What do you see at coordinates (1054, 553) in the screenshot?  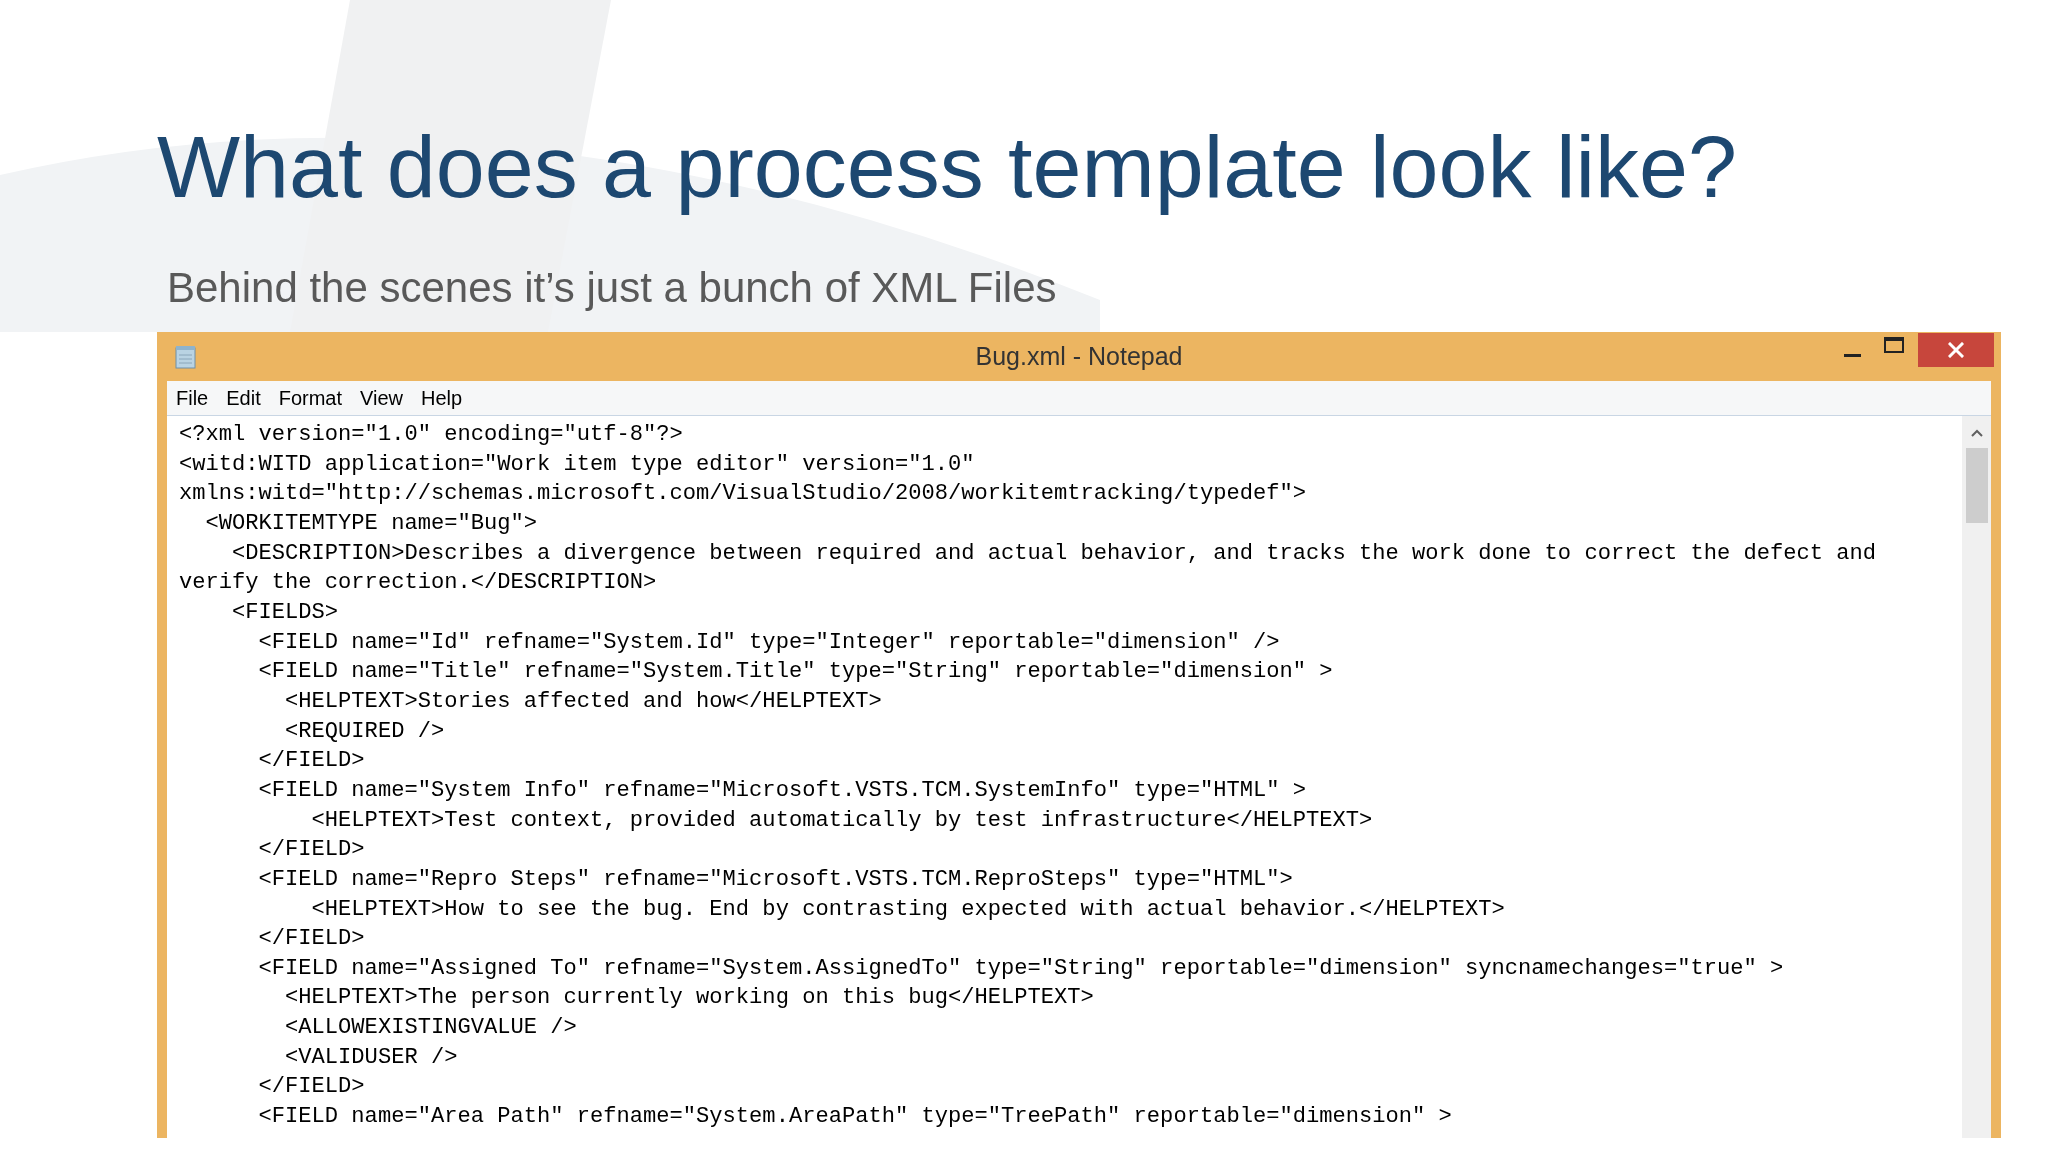 I see `code-line: <DESCRIPTION>Describes a divergence between required and actual behavior, and tracks the work done to correct the defect and` at bounding box center [1054, 553].